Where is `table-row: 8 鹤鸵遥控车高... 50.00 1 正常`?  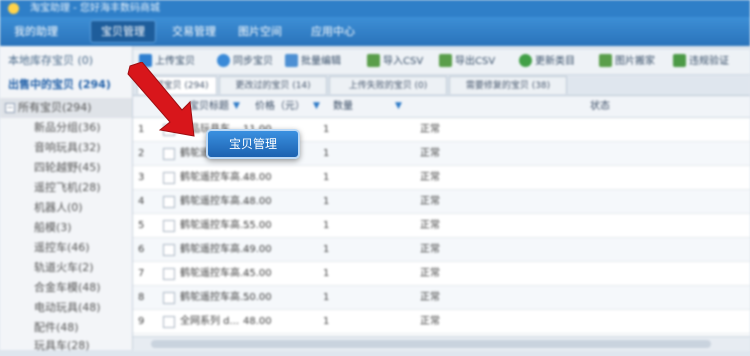
table-row: 8 鹤鸵遥控车高... 50.00 1 正常 is located at coordinates (441, 298).